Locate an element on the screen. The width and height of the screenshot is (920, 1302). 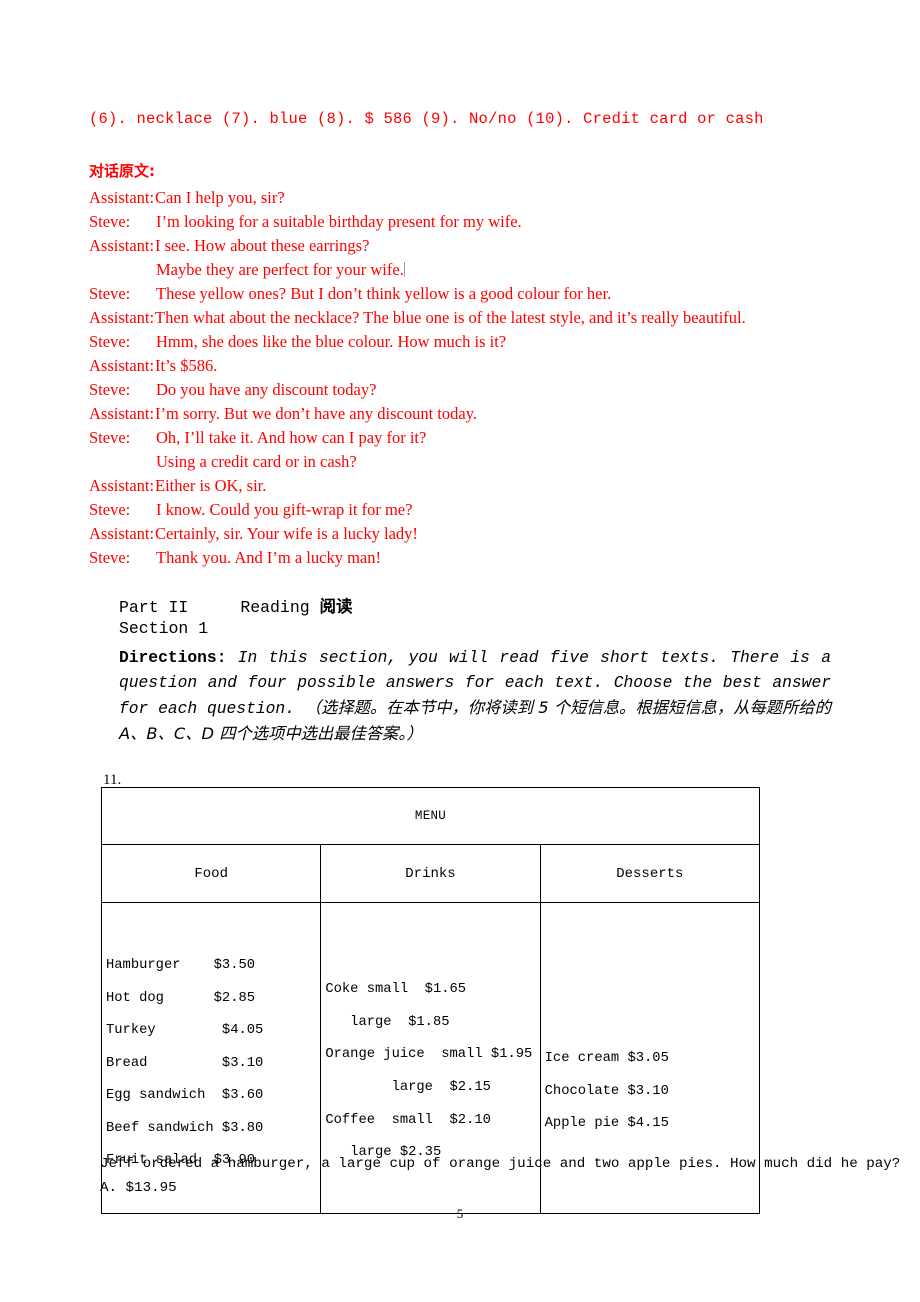
column-header-food: Food is located at coordinates (211, 873).